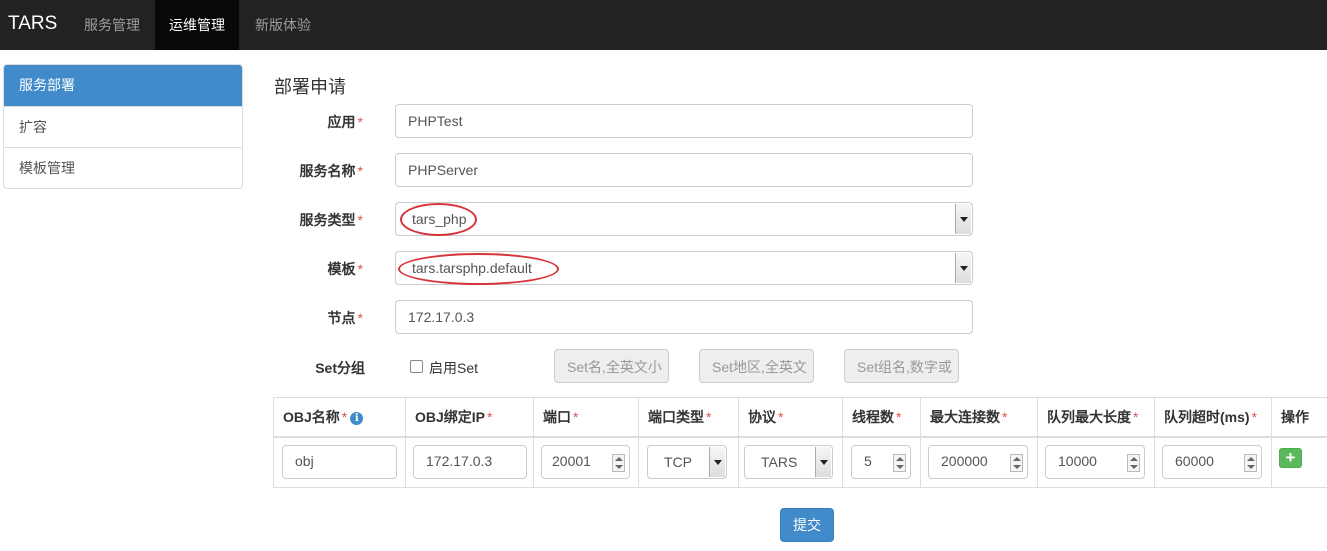  Describe the element at coordinates (340, 368) in the screenshot. I see `set-group-label: Set分组` at that location.